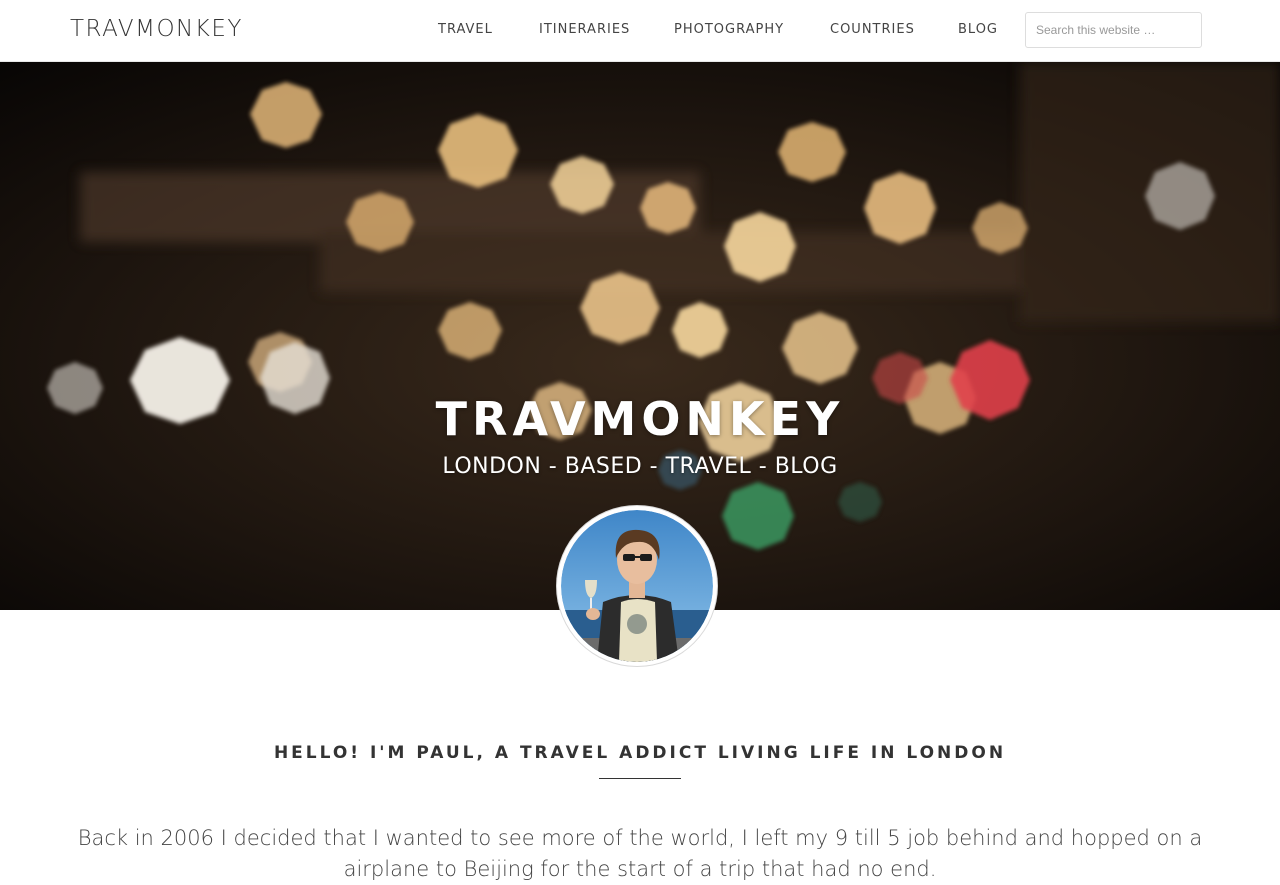 The width and height of the screenshot is (1280, 885). I want to click on nav-item-travel: TRAVEL, so click(465, 29).